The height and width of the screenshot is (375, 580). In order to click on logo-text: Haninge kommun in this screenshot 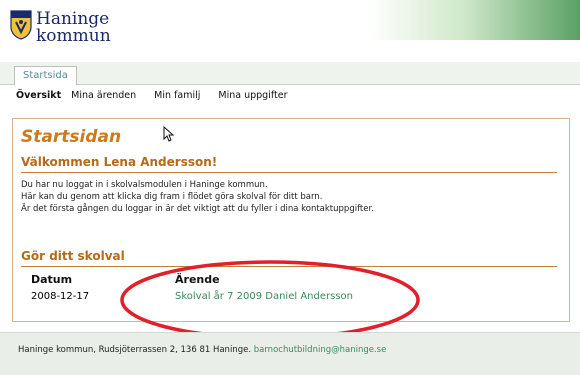, I will do `click(73, 28)`.